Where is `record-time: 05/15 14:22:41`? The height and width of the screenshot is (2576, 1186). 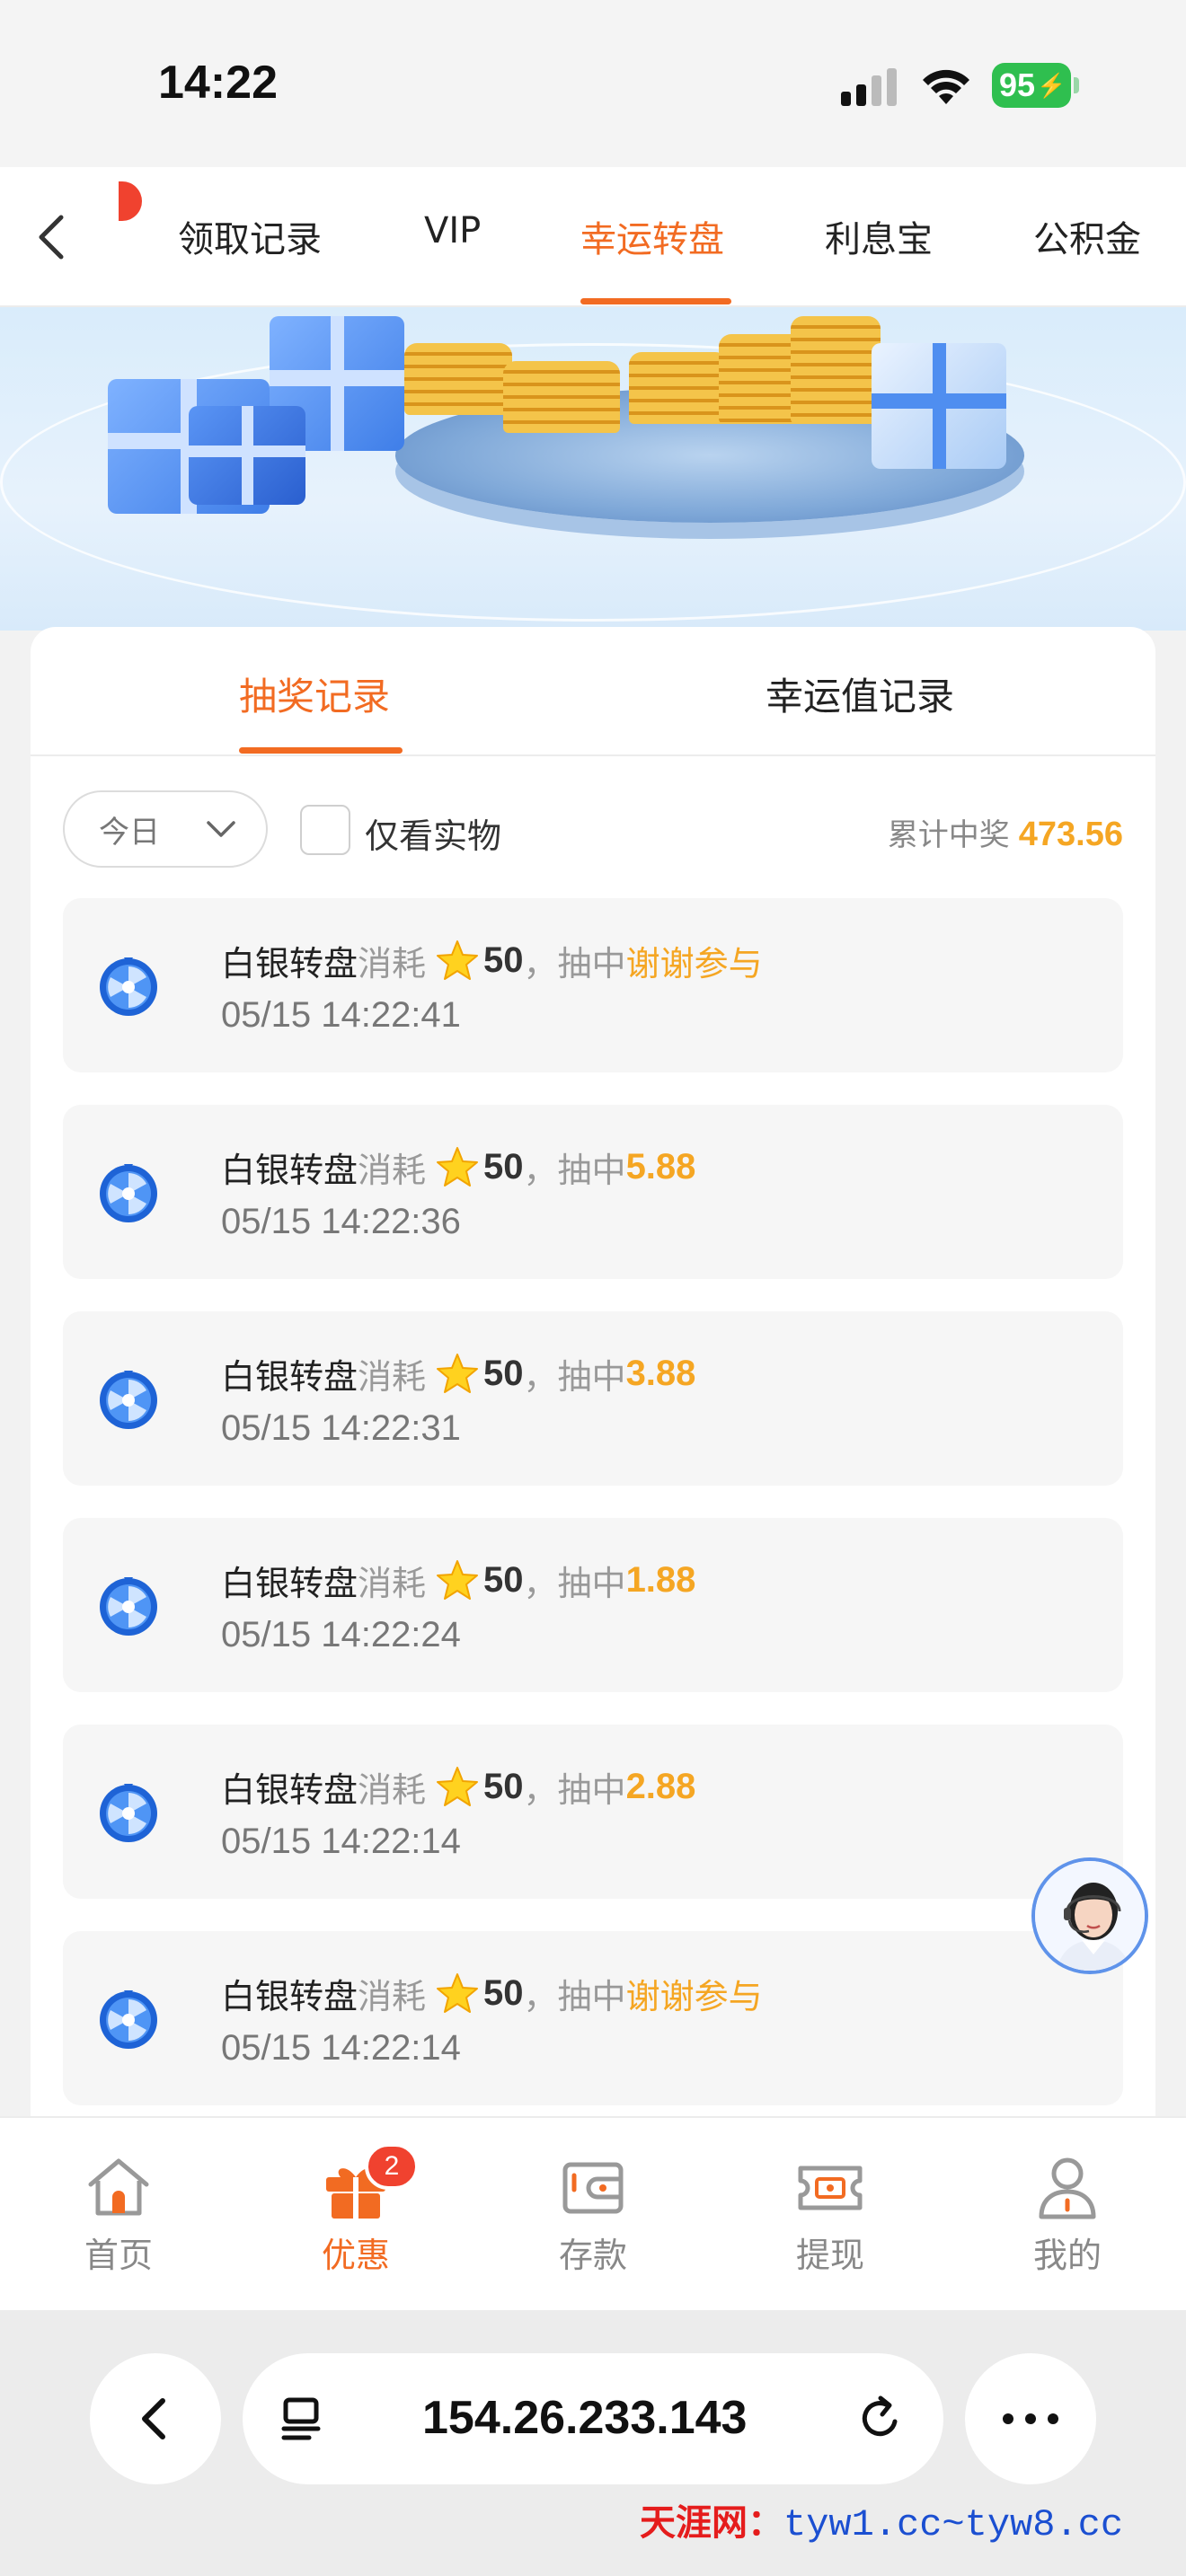
record-time: 05/15 14:22:41 is located at coordinates (341, 1015).